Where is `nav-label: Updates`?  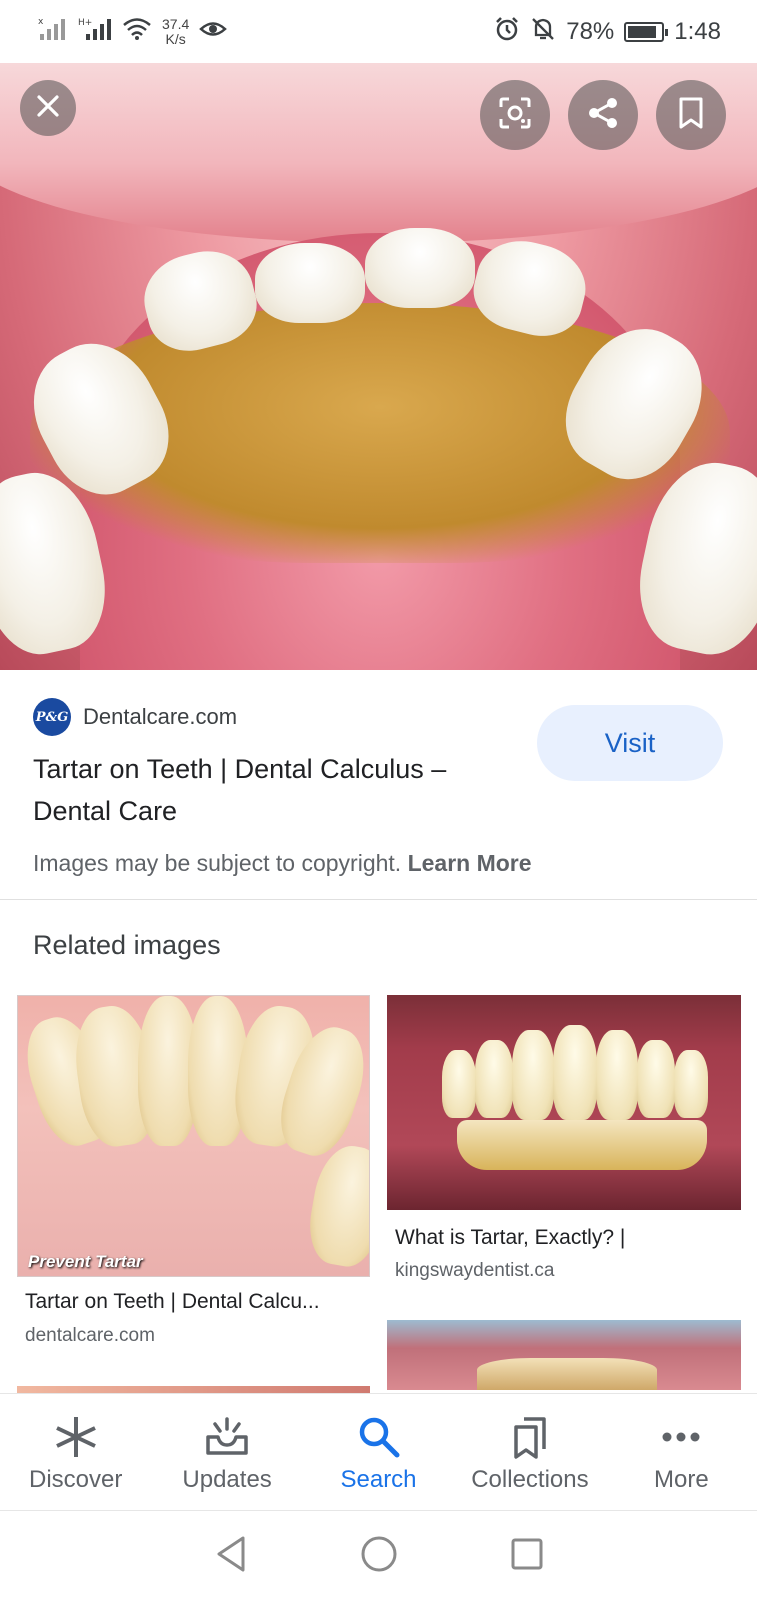 nav-label: Updates is located at coordinates (227, 1479).